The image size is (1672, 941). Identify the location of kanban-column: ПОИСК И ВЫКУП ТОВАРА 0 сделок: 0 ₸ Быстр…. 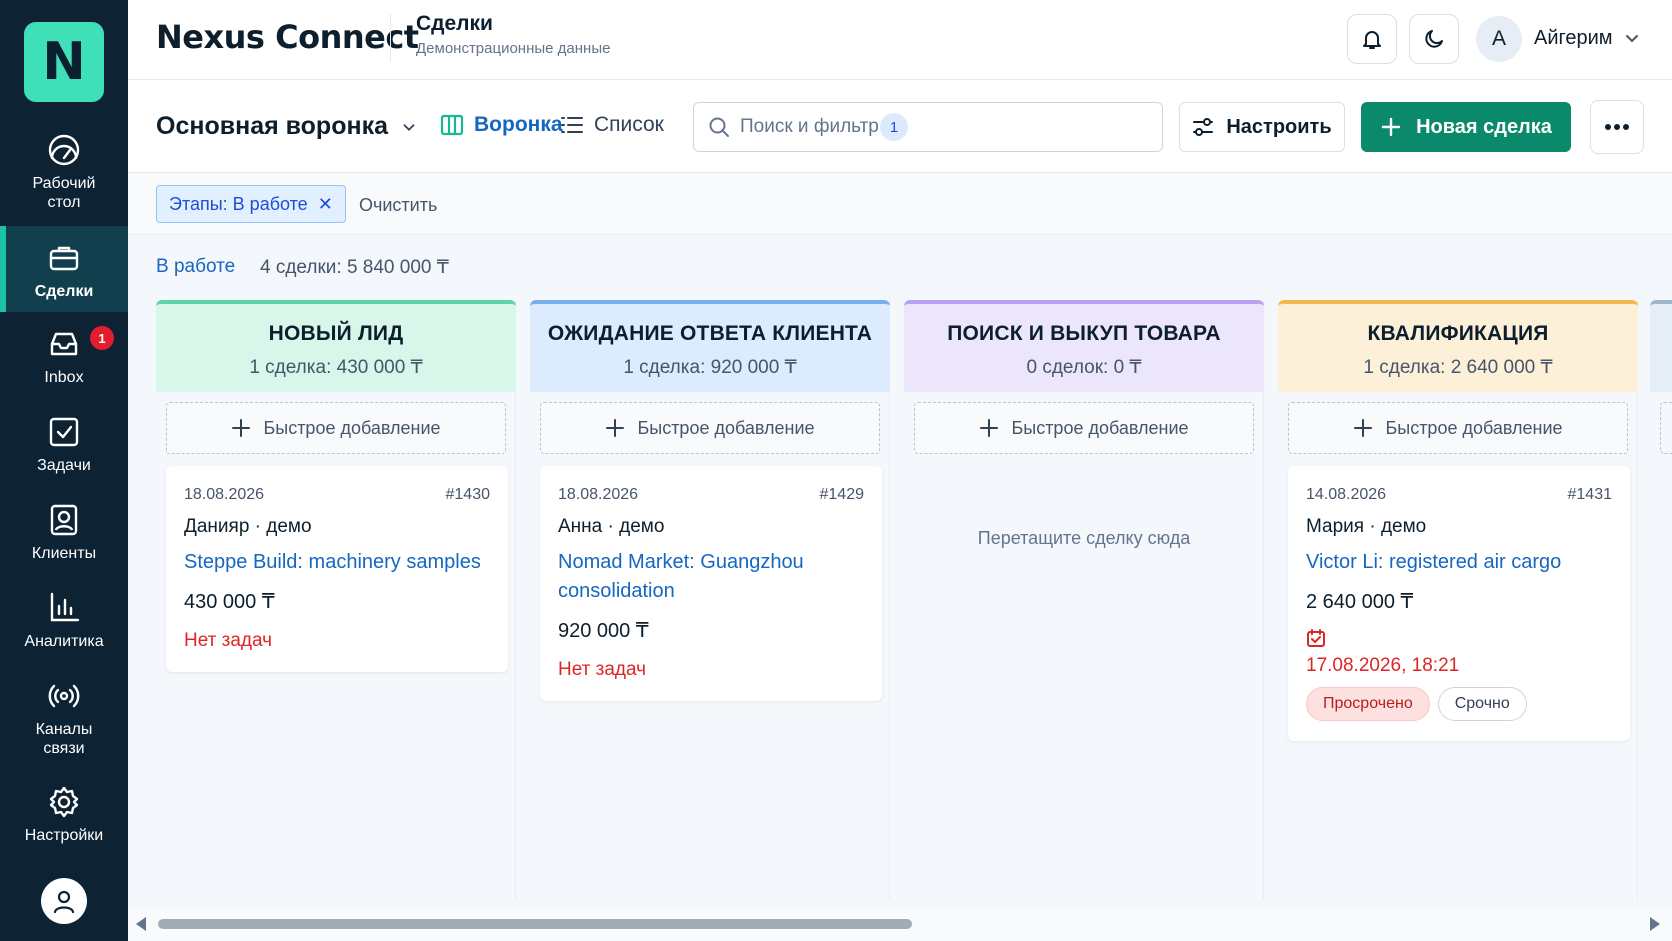
(1084, 600).